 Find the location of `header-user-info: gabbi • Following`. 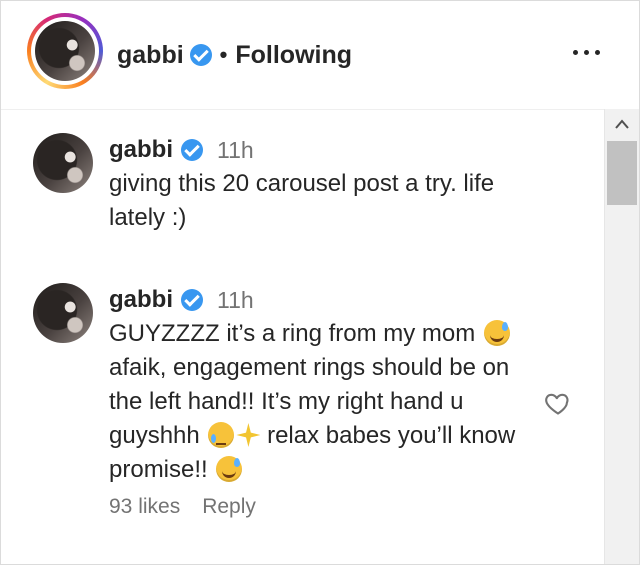

header-user-info: gabbi • Following is located at coordinates (234, 55).